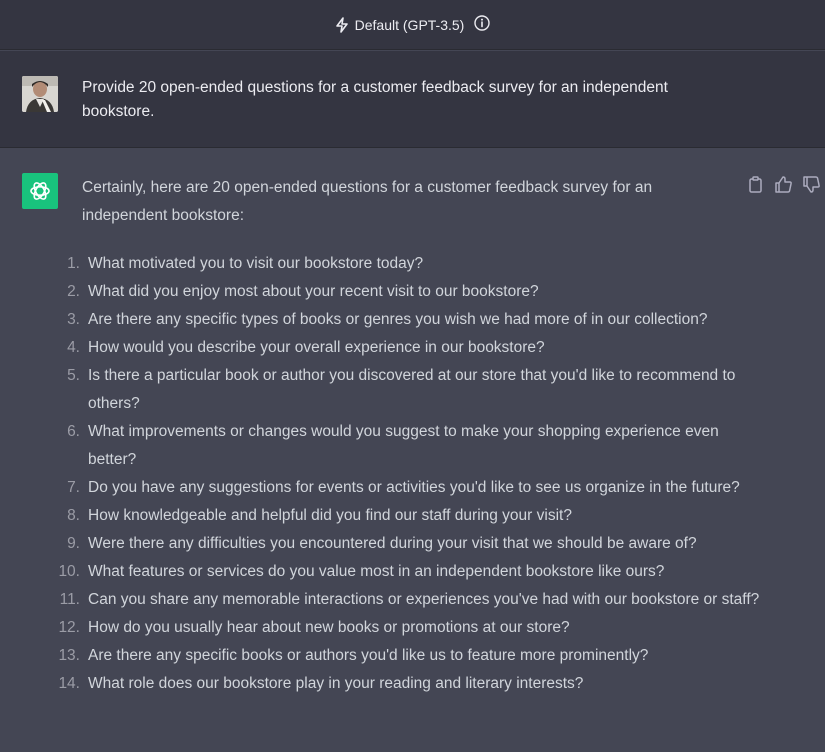 The image size is (825, 752). Describe the element at coordinates (73, 515) in the screenshot. I see `list-item-number: 8.` at that location.